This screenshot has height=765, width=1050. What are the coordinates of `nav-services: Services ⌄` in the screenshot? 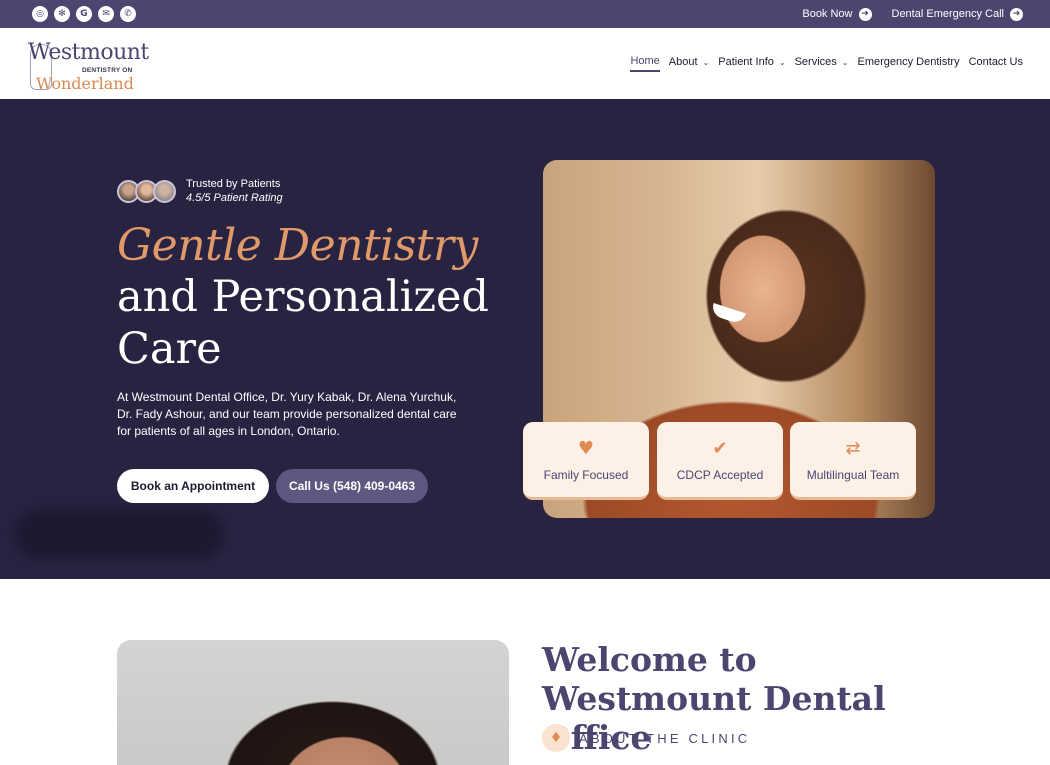 It's located at (822, 63).